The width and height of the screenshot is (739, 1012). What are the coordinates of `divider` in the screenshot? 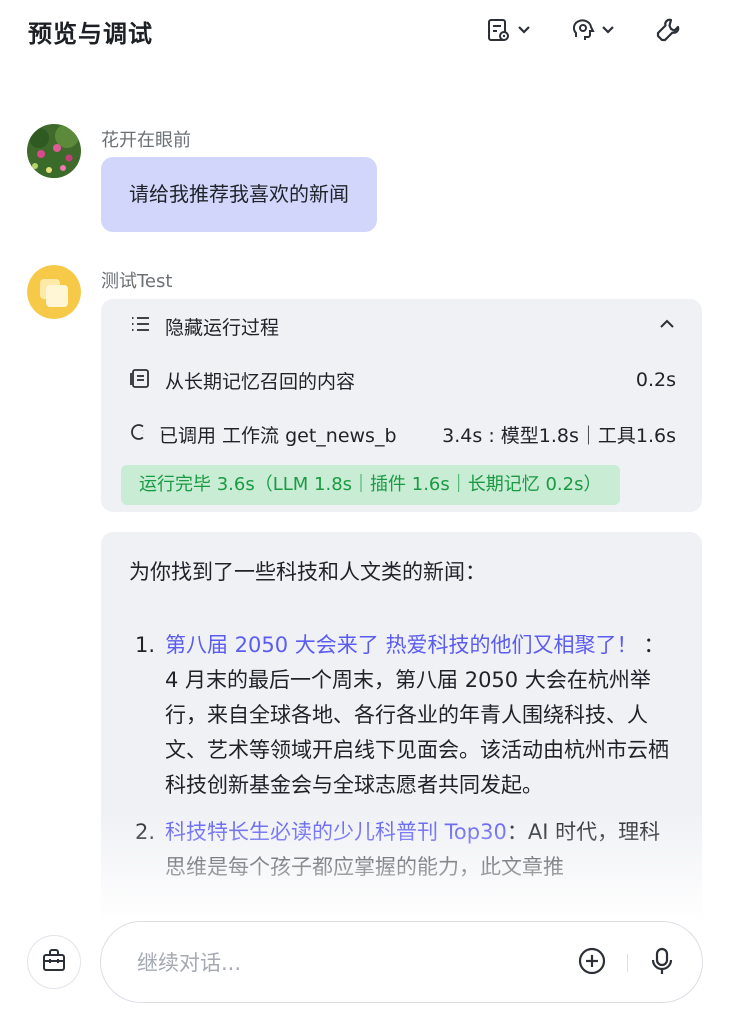 It's located at (627, 963).